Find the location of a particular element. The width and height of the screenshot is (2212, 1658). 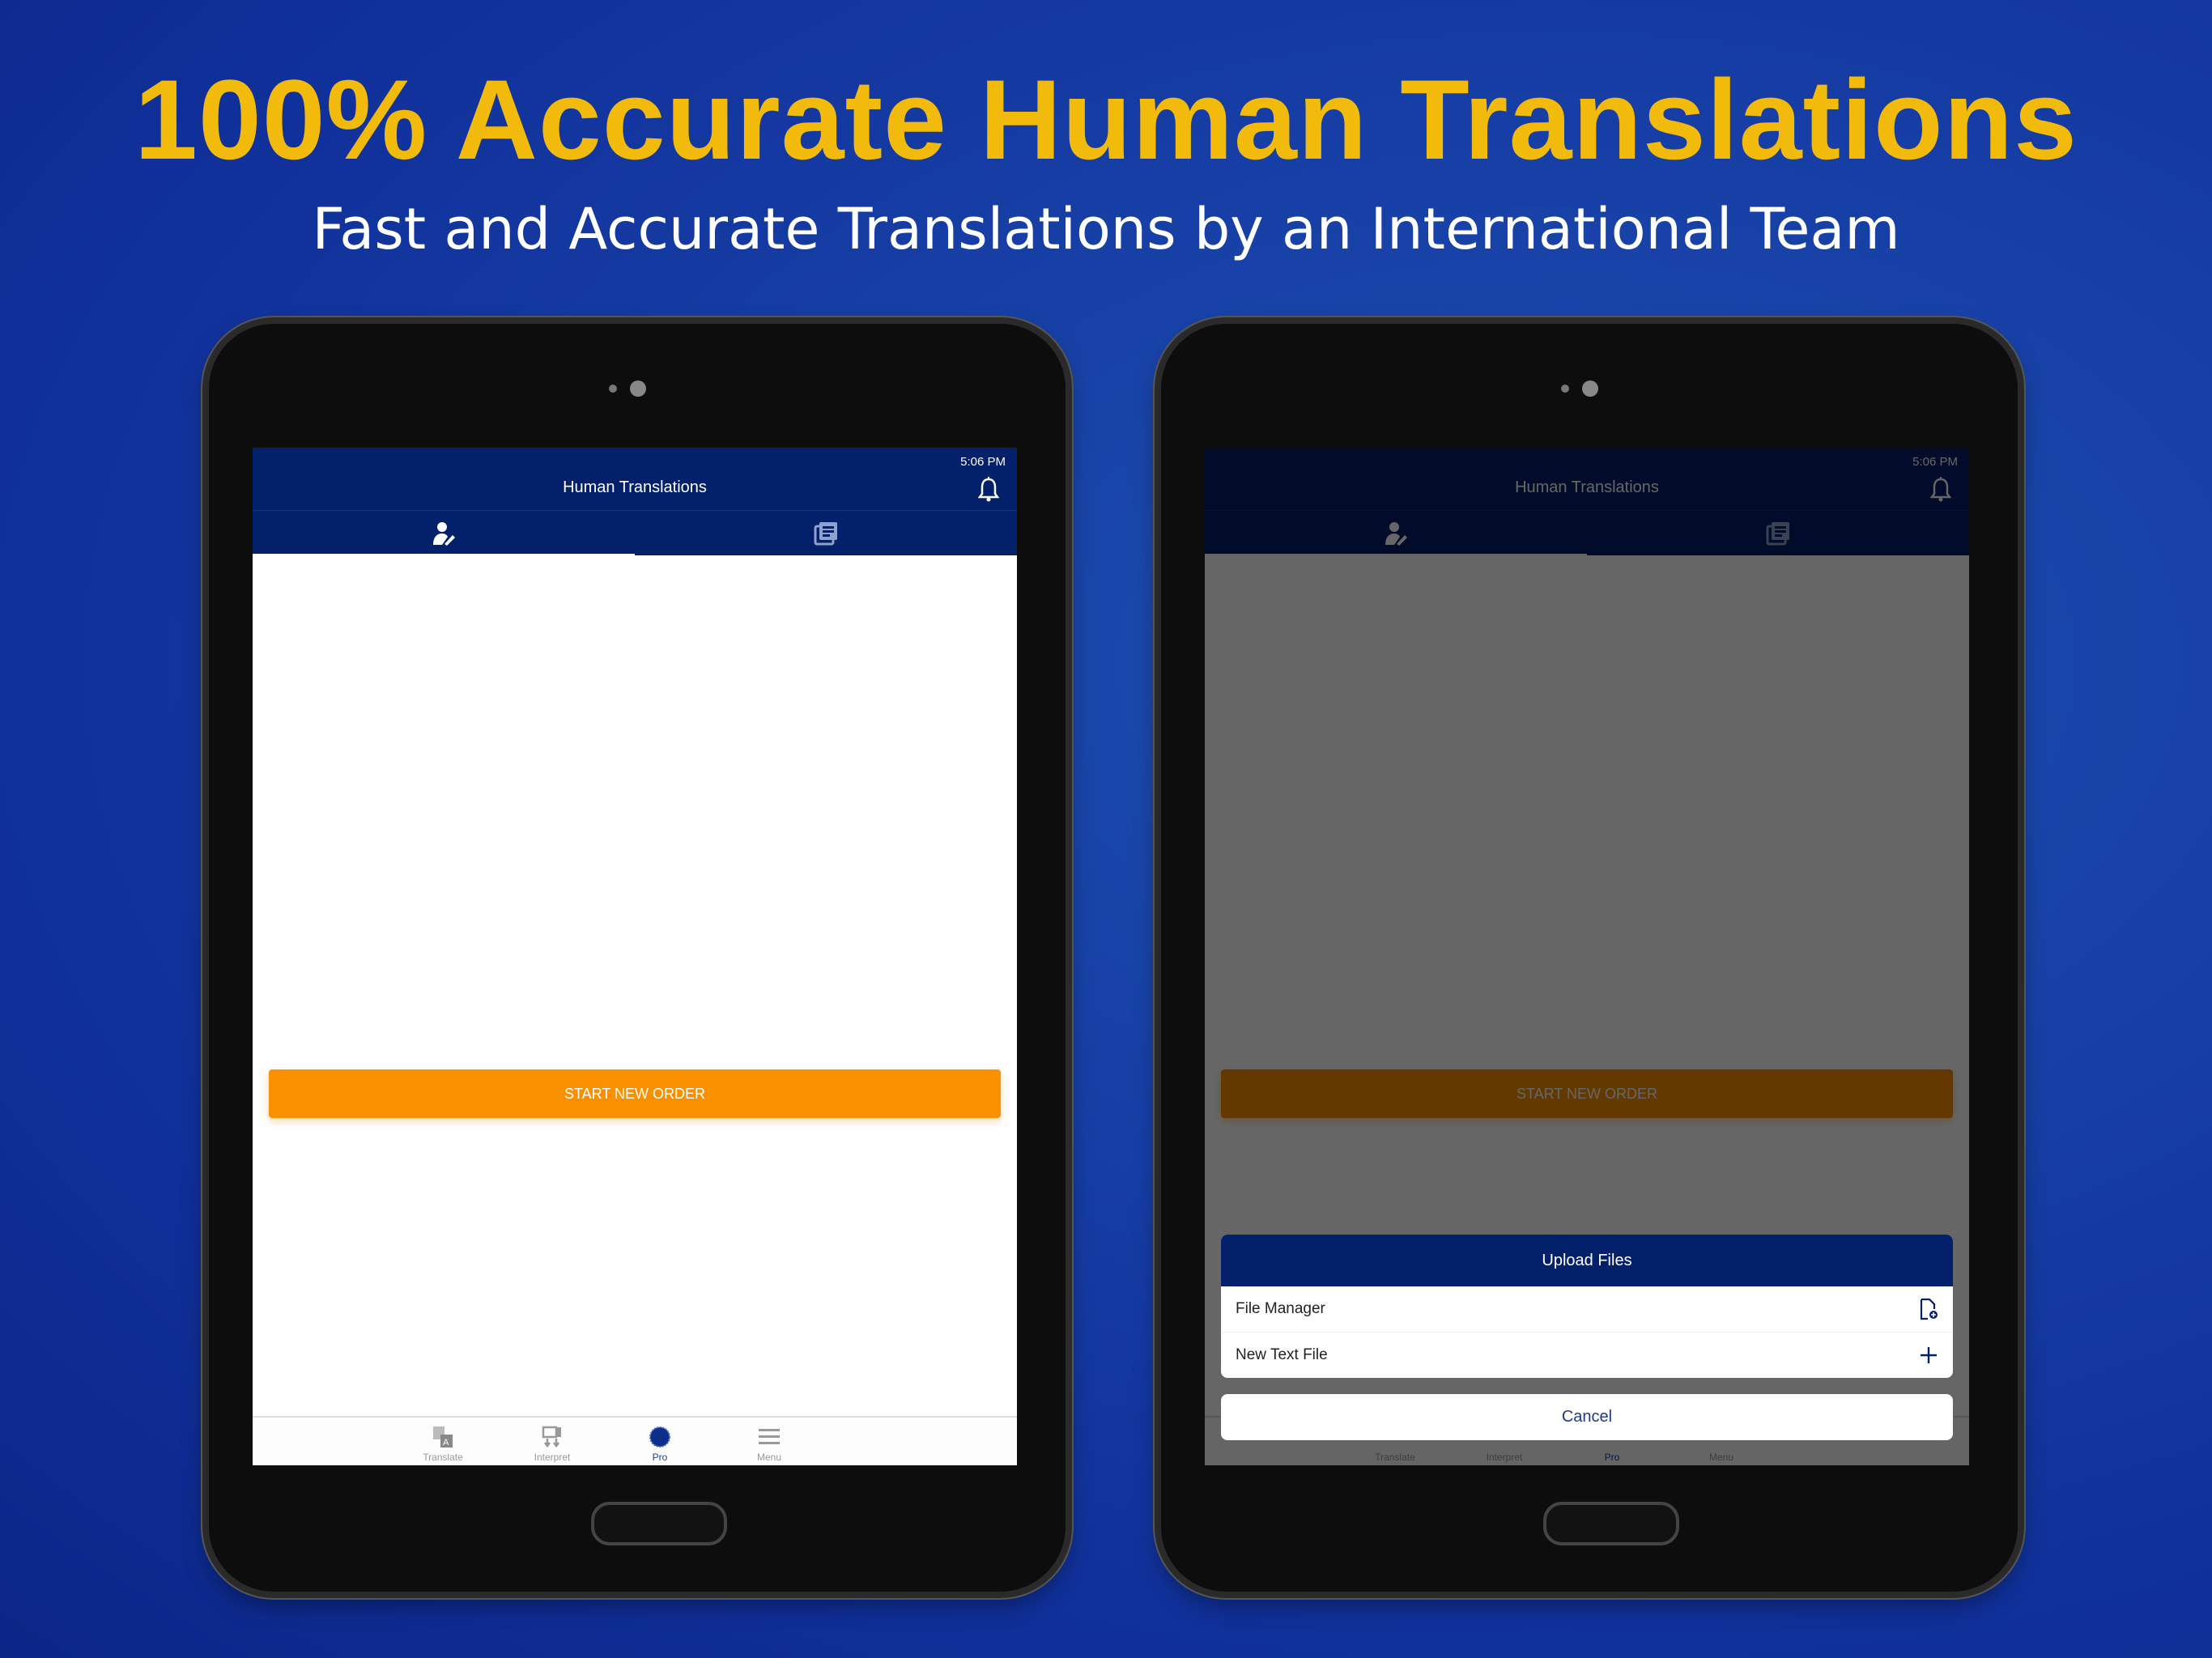

nav-item-interpret: Interpret is located at coordinates (552, 1441).